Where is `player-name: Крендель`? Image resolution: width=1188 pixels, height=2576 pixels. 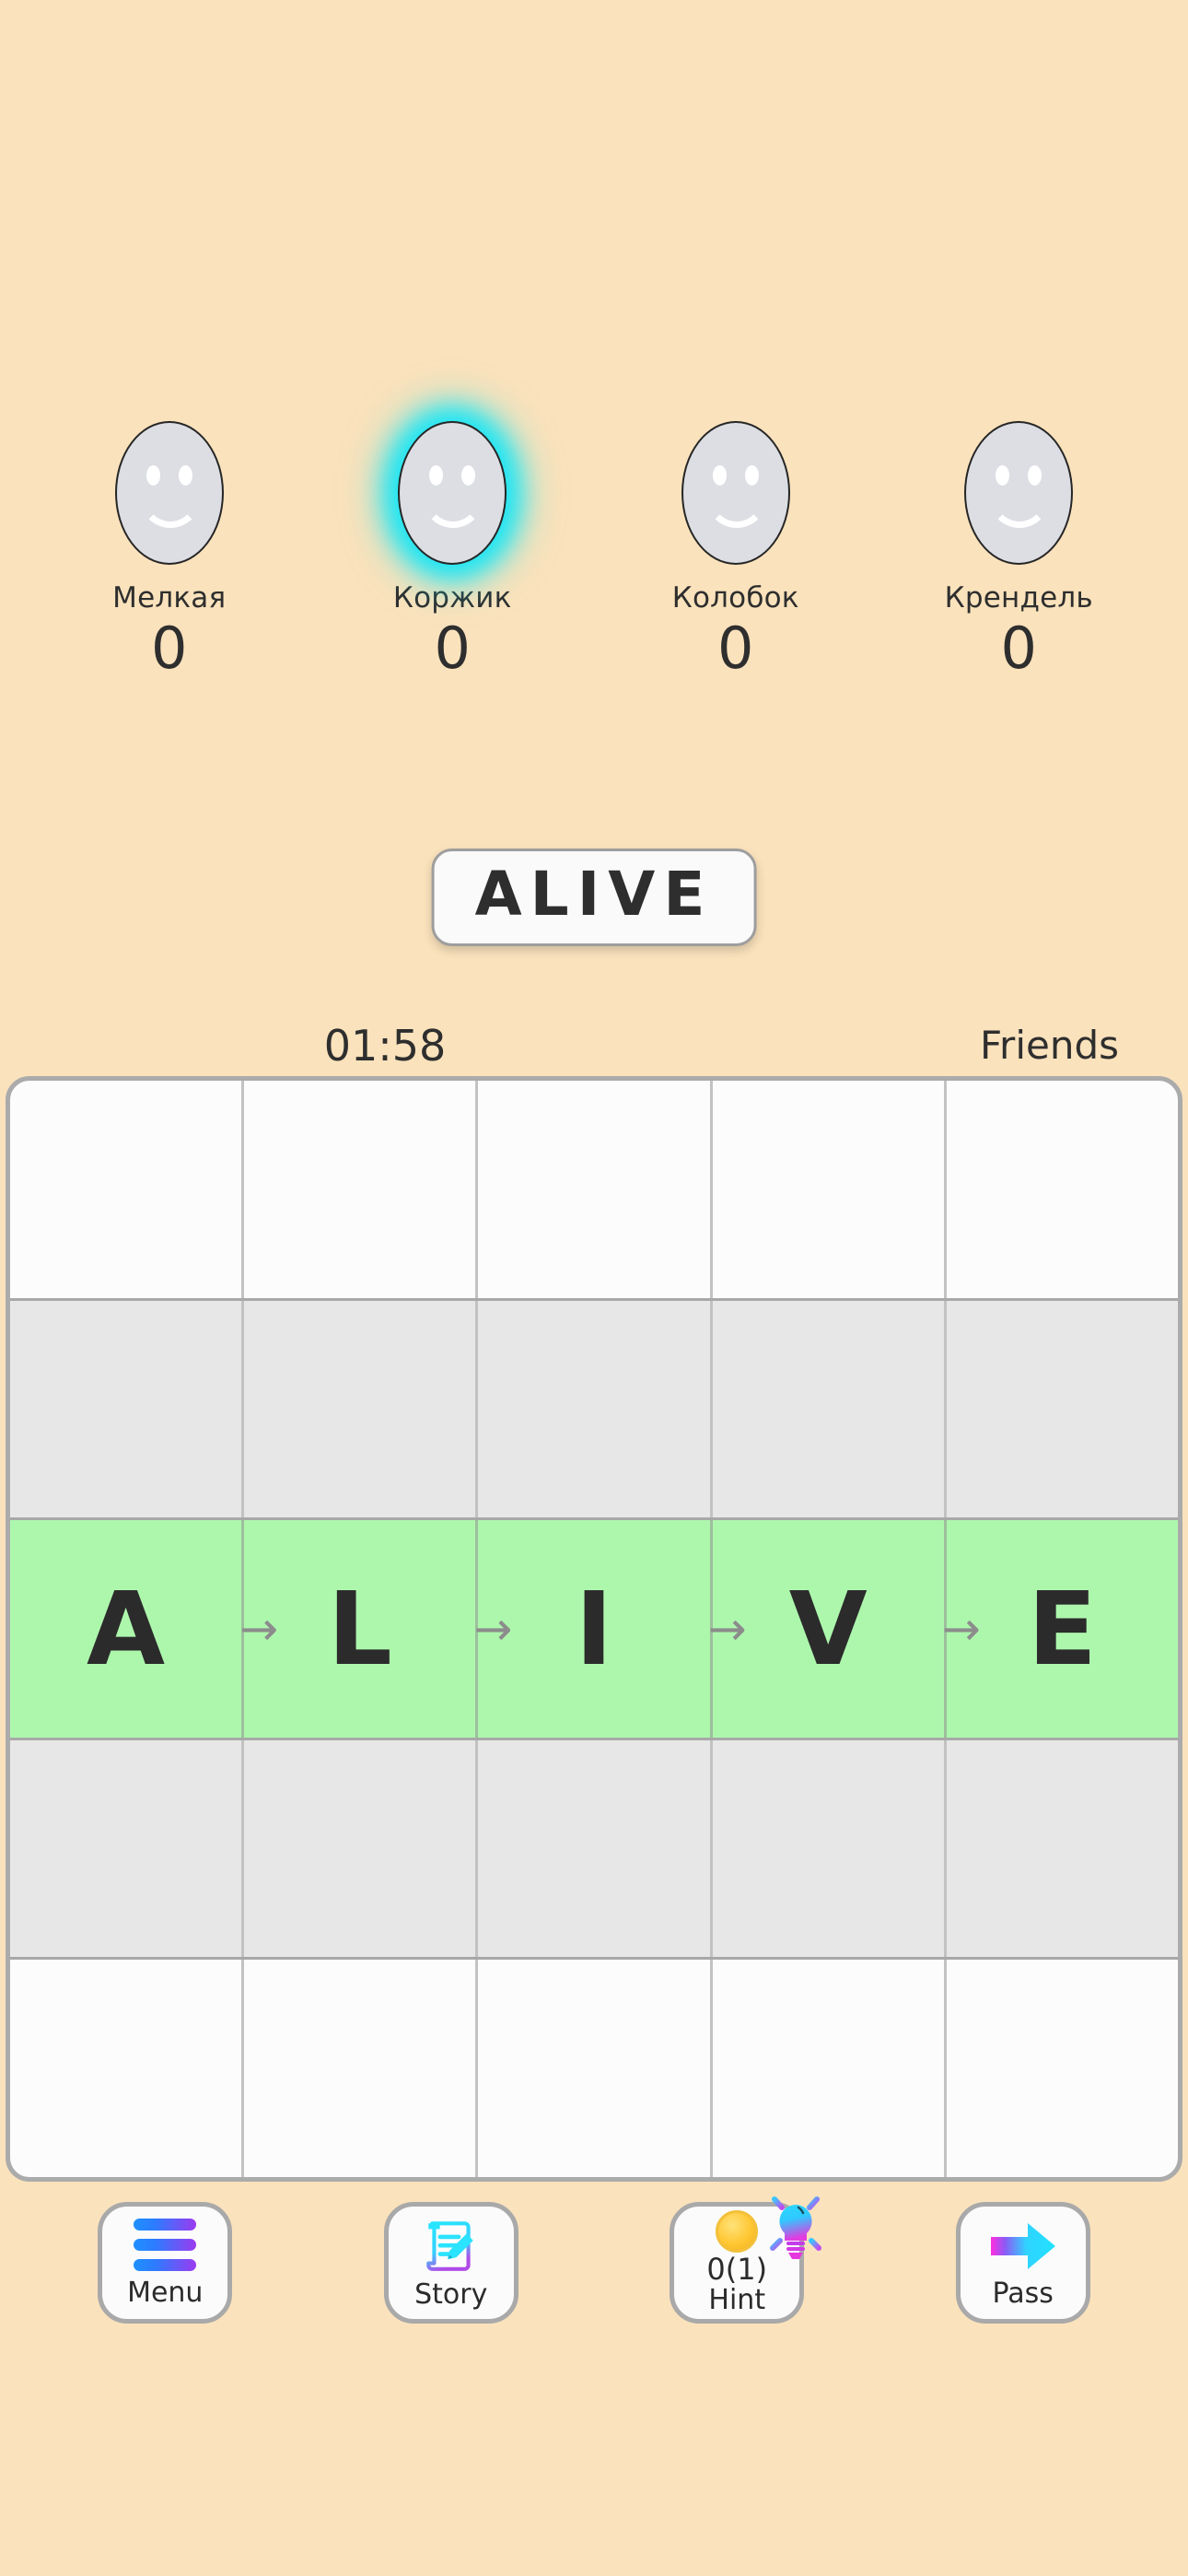 player-name: Крендель is located at coordinates (1019, 598).